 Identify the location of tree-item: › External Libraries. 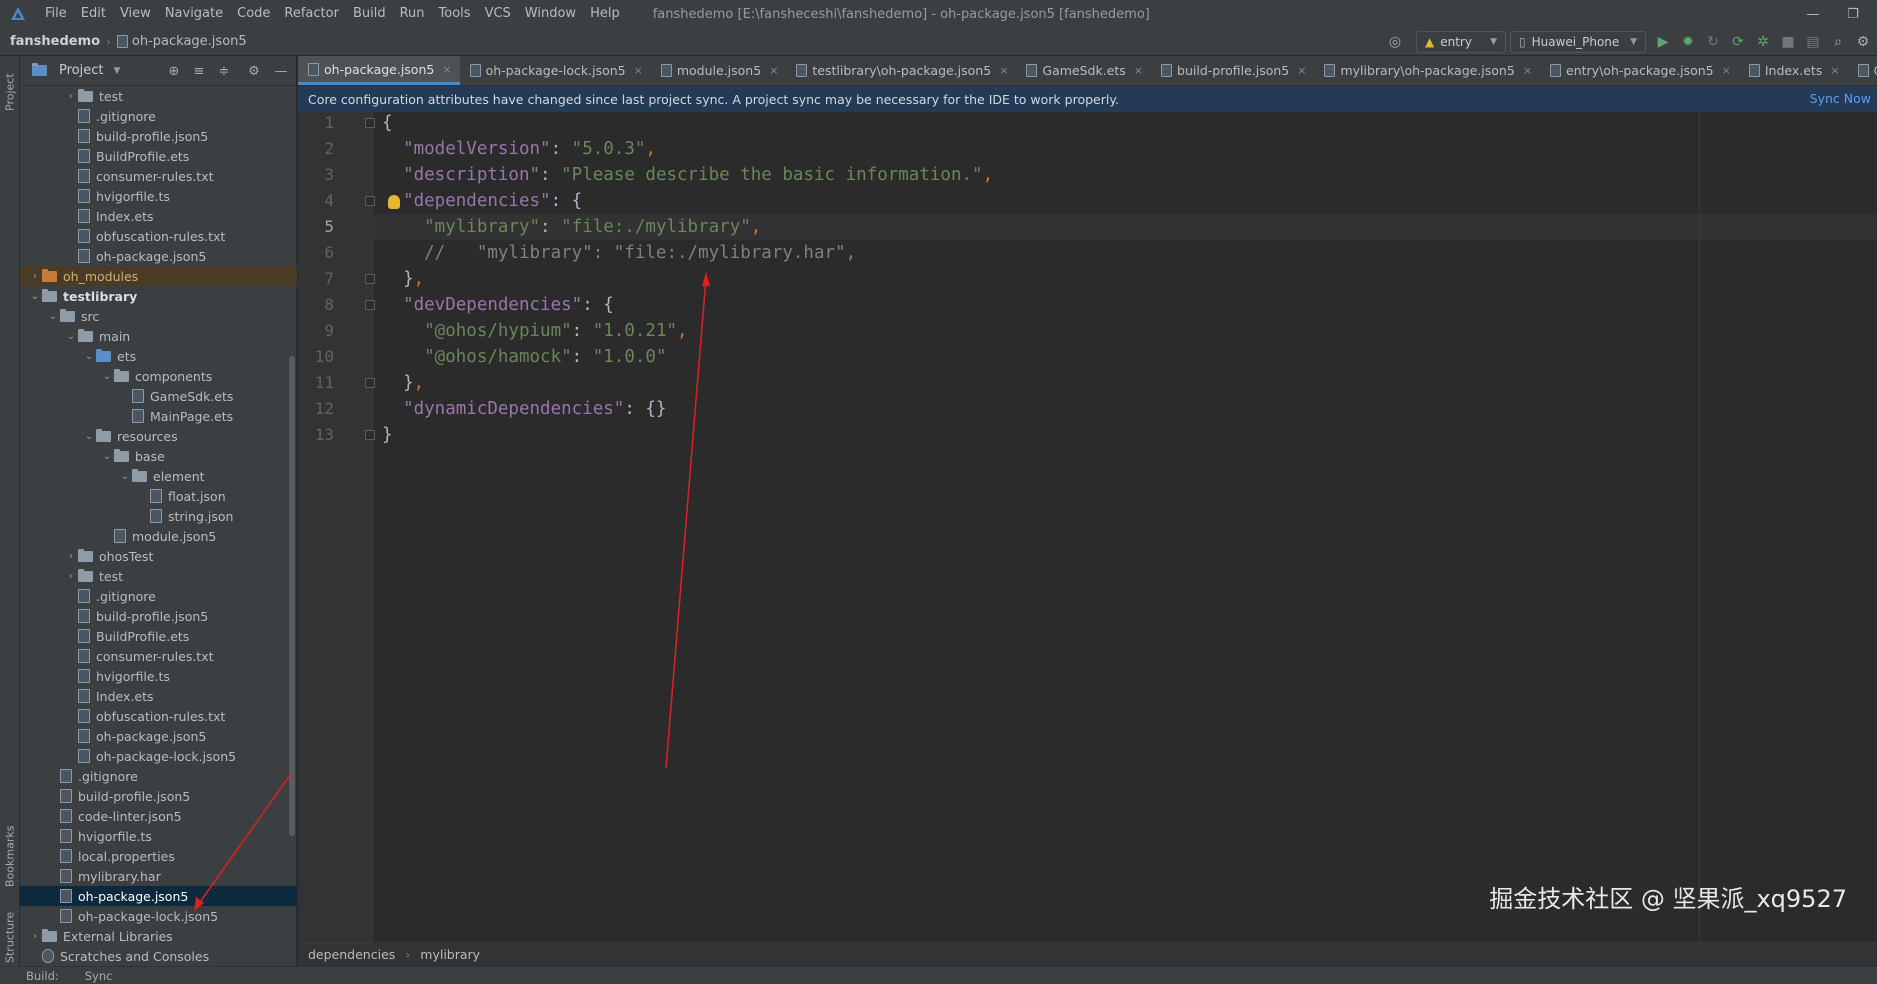
(158, 936).